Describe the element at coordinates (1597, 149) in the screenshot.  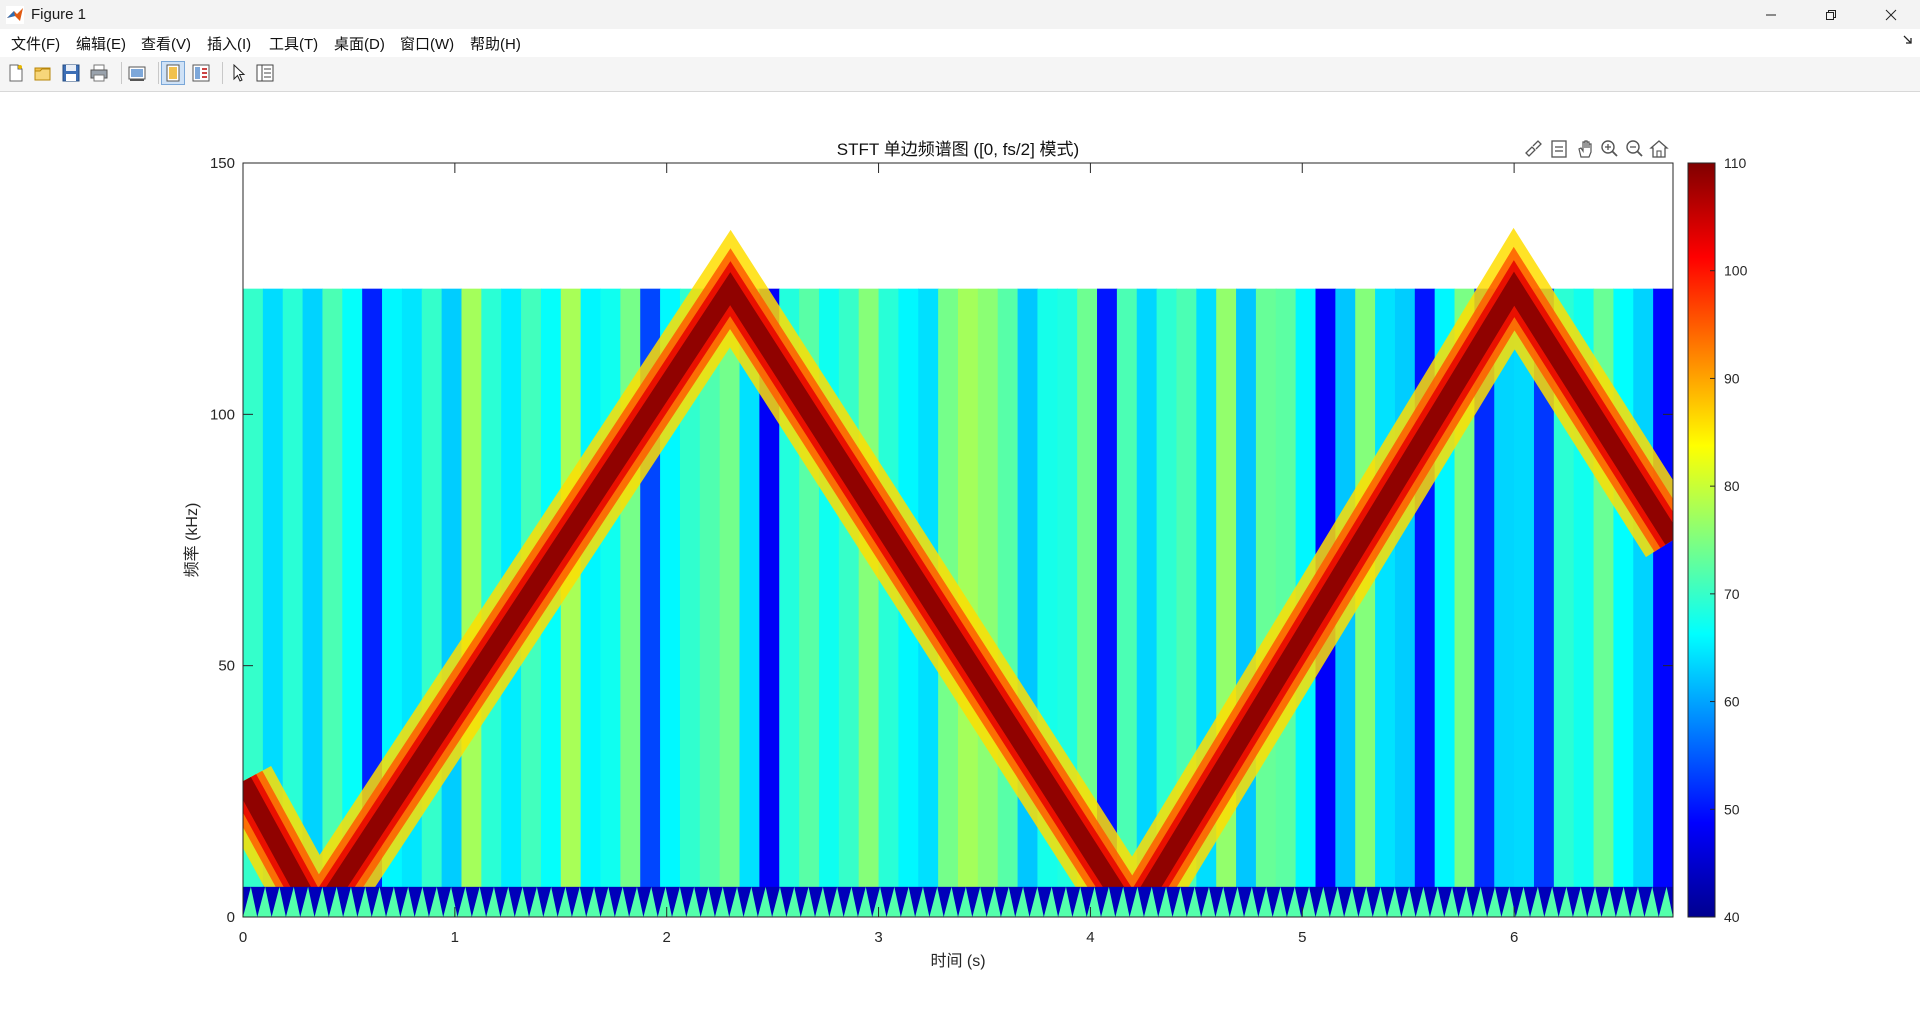
I see `axes-toolbar` at that location.